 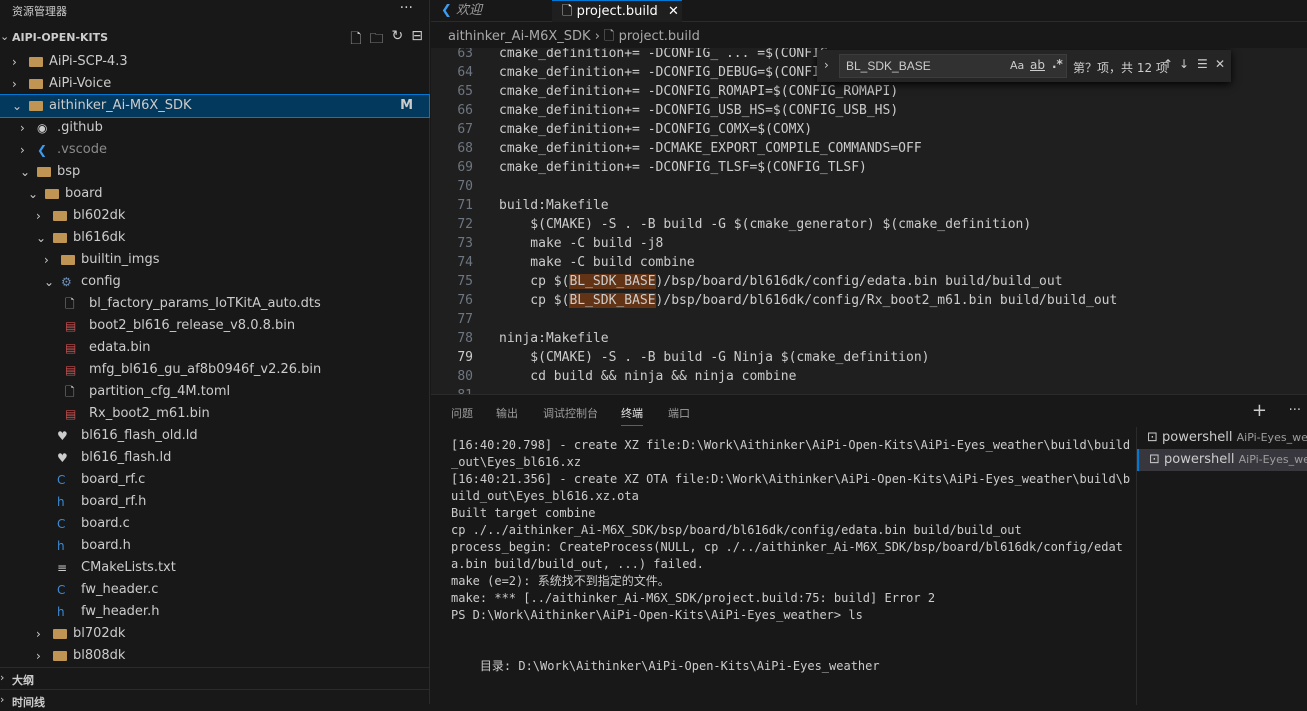 What do you see at coordinates (214, 238) in the screenshot?
I see `tree-item: ⌄ bl616dk` at bounding box center [214, 238].